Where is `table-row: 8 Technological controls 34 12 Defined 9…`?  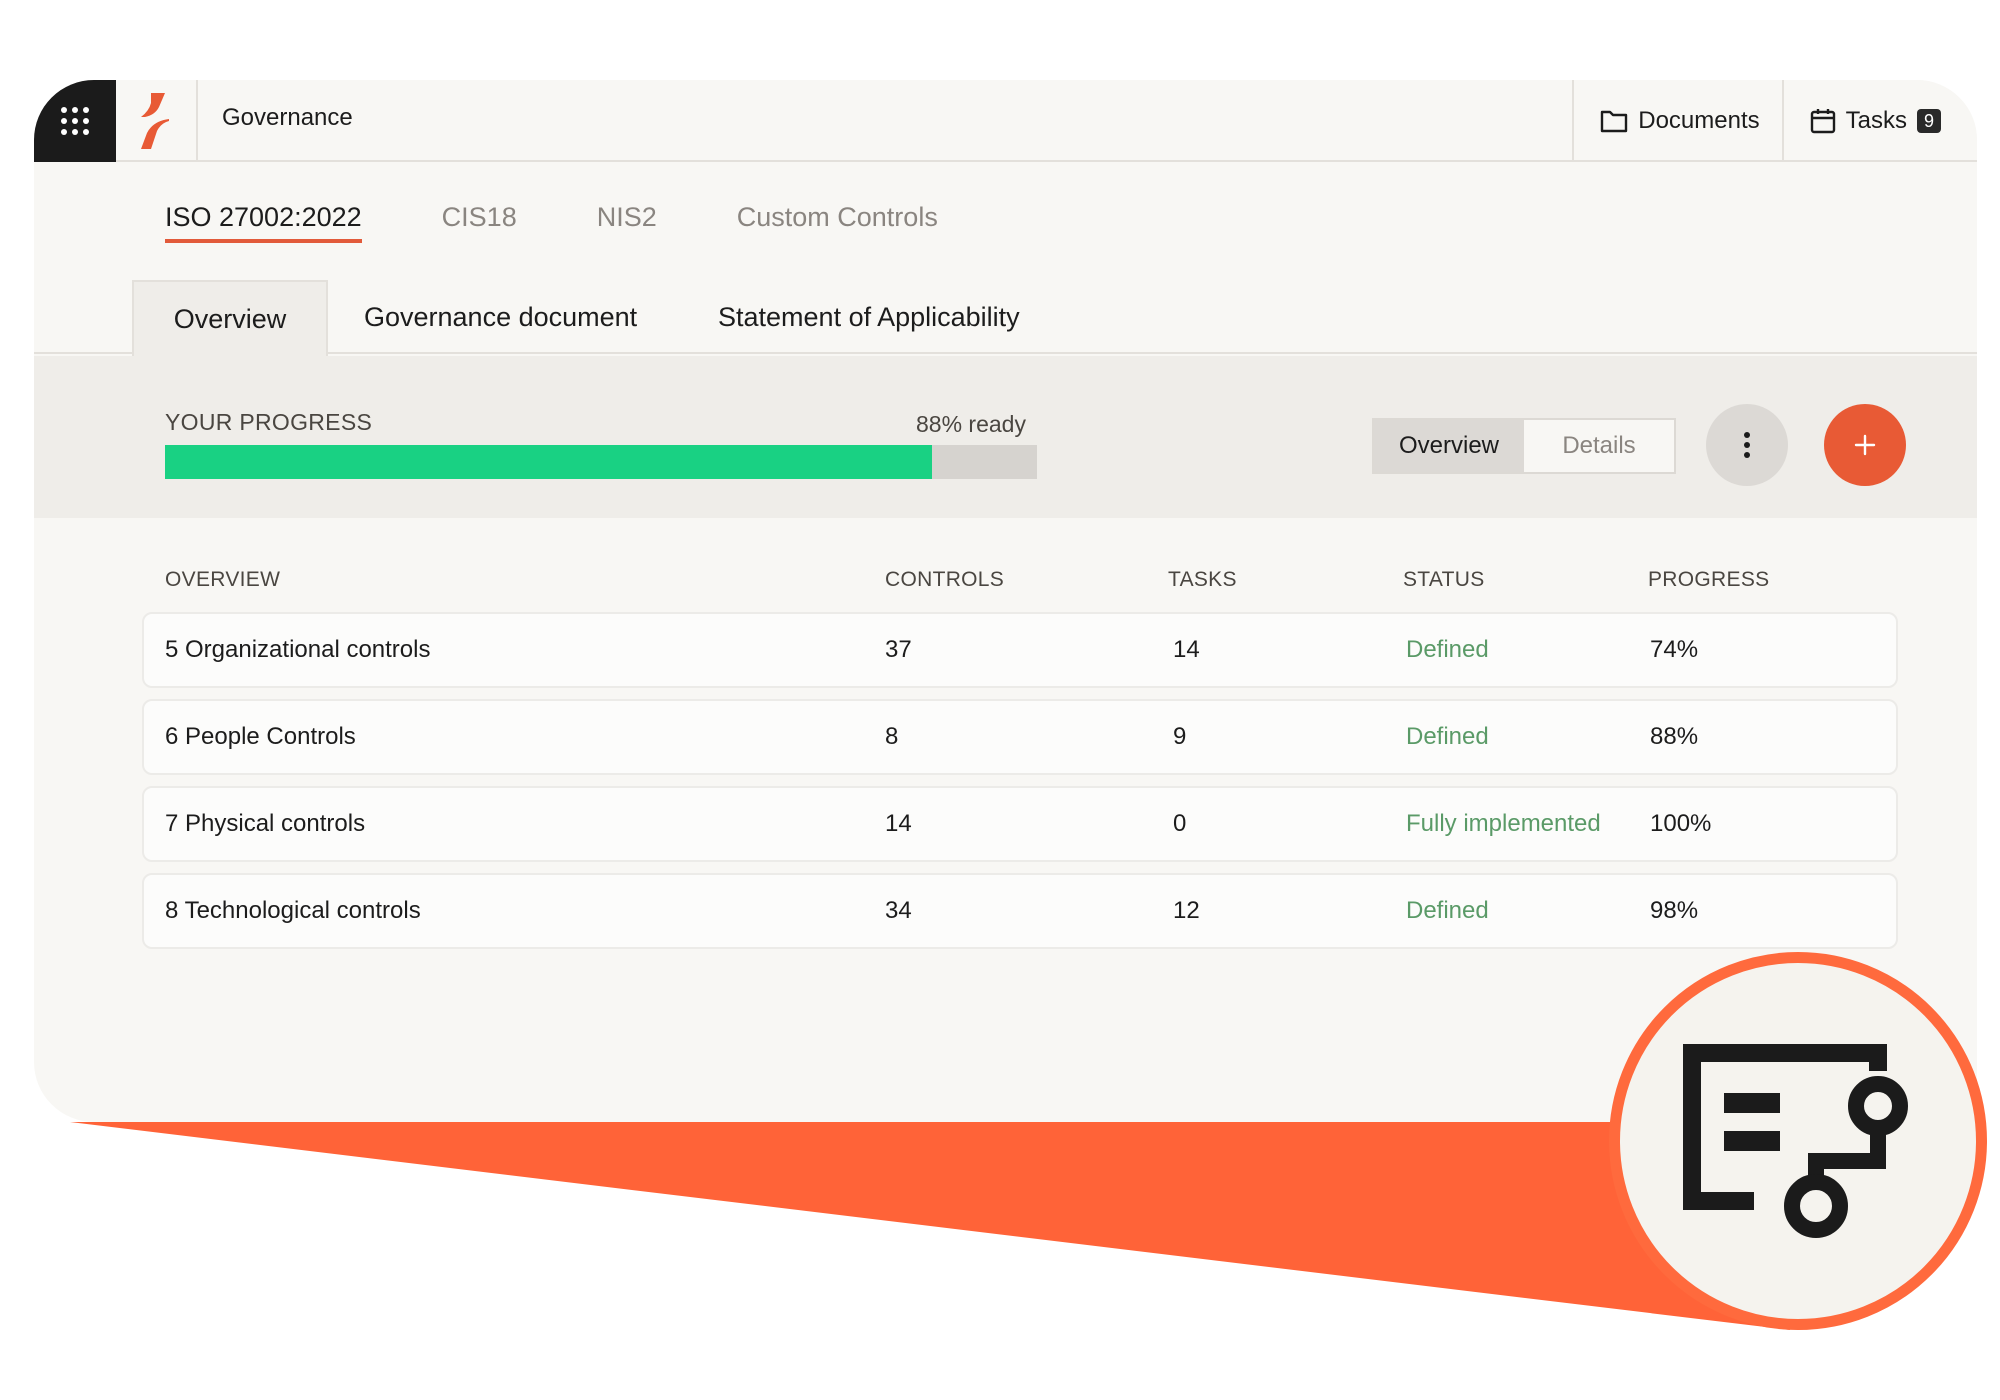 table-row: 8 Technological controls 34 12 Defined 9… is located at coordinates (1020, 911).